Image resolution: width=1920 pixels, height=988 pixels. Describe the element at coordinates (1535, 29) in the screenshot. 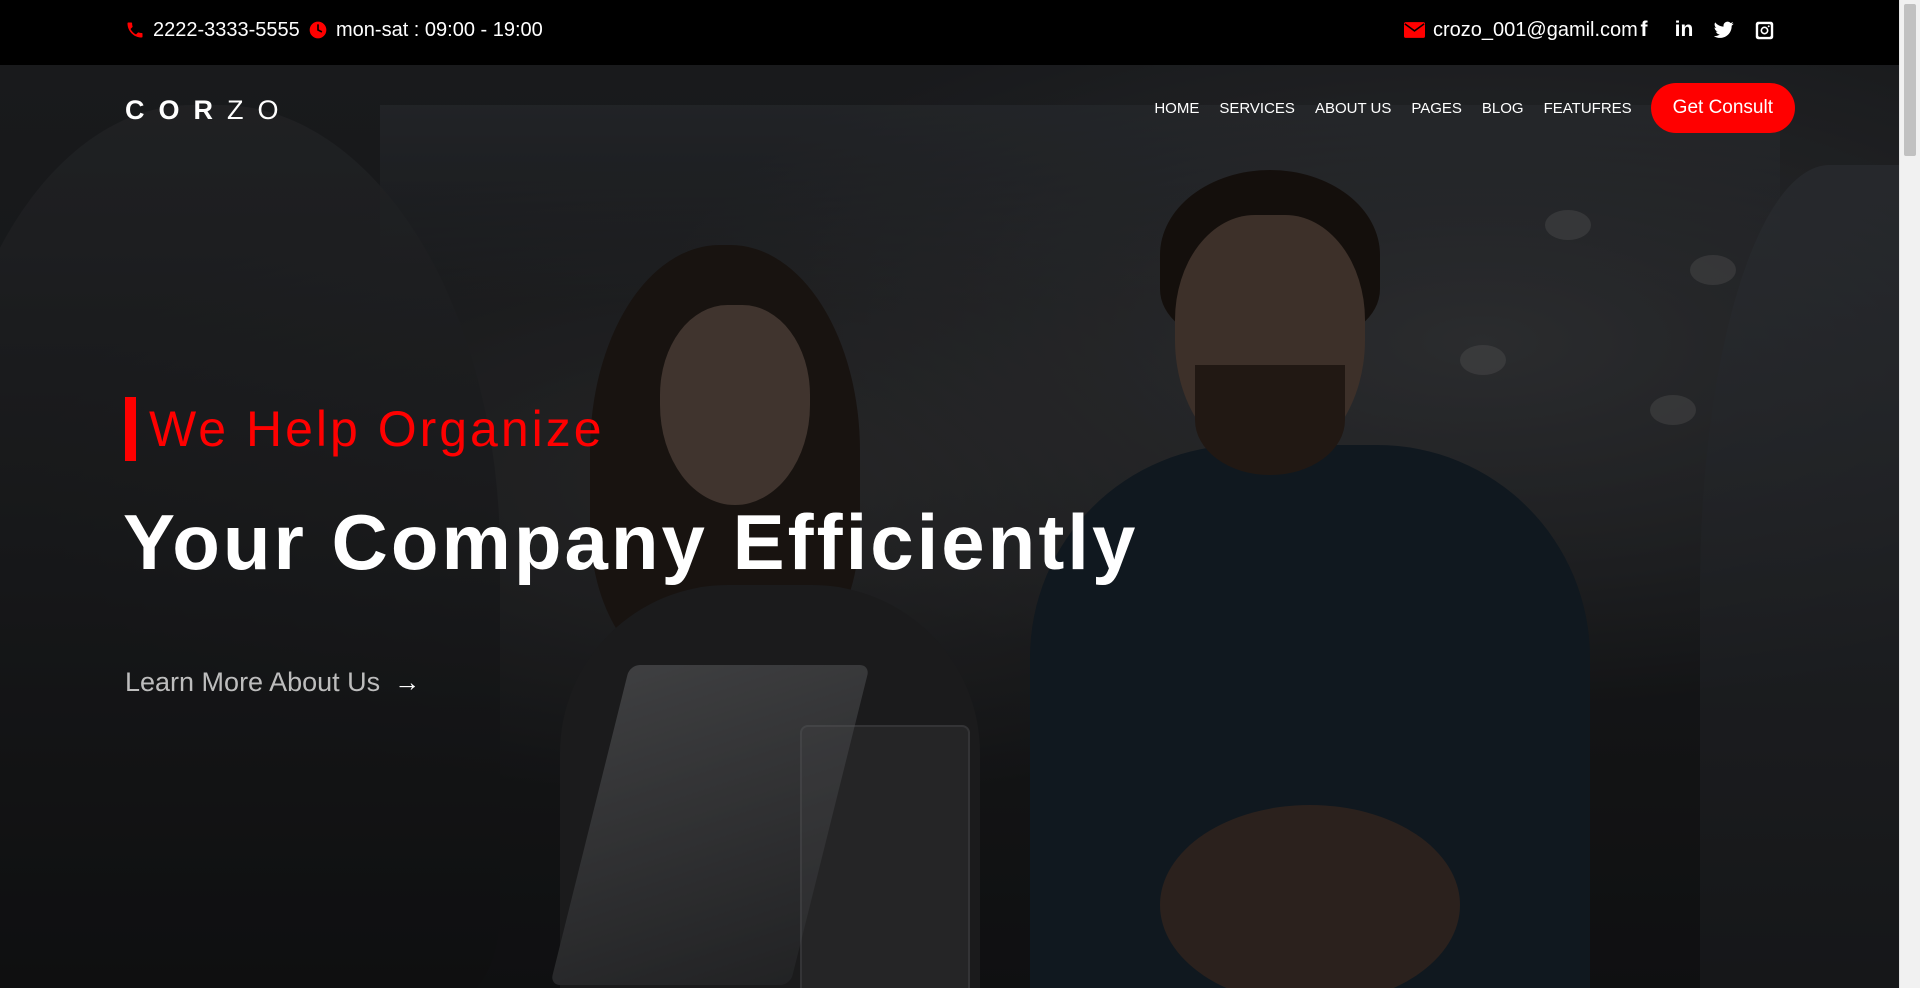

I see `email-address: crozo_001@gamil.com` at that location.